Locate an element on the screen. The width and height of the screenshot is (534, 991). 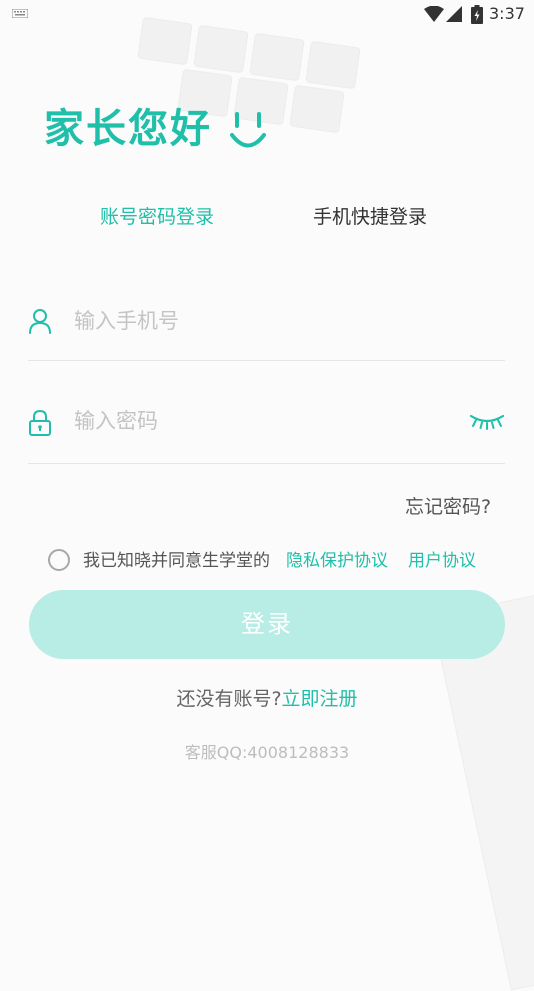
status-bar: 3:37 is located at coordinates (267, 14).